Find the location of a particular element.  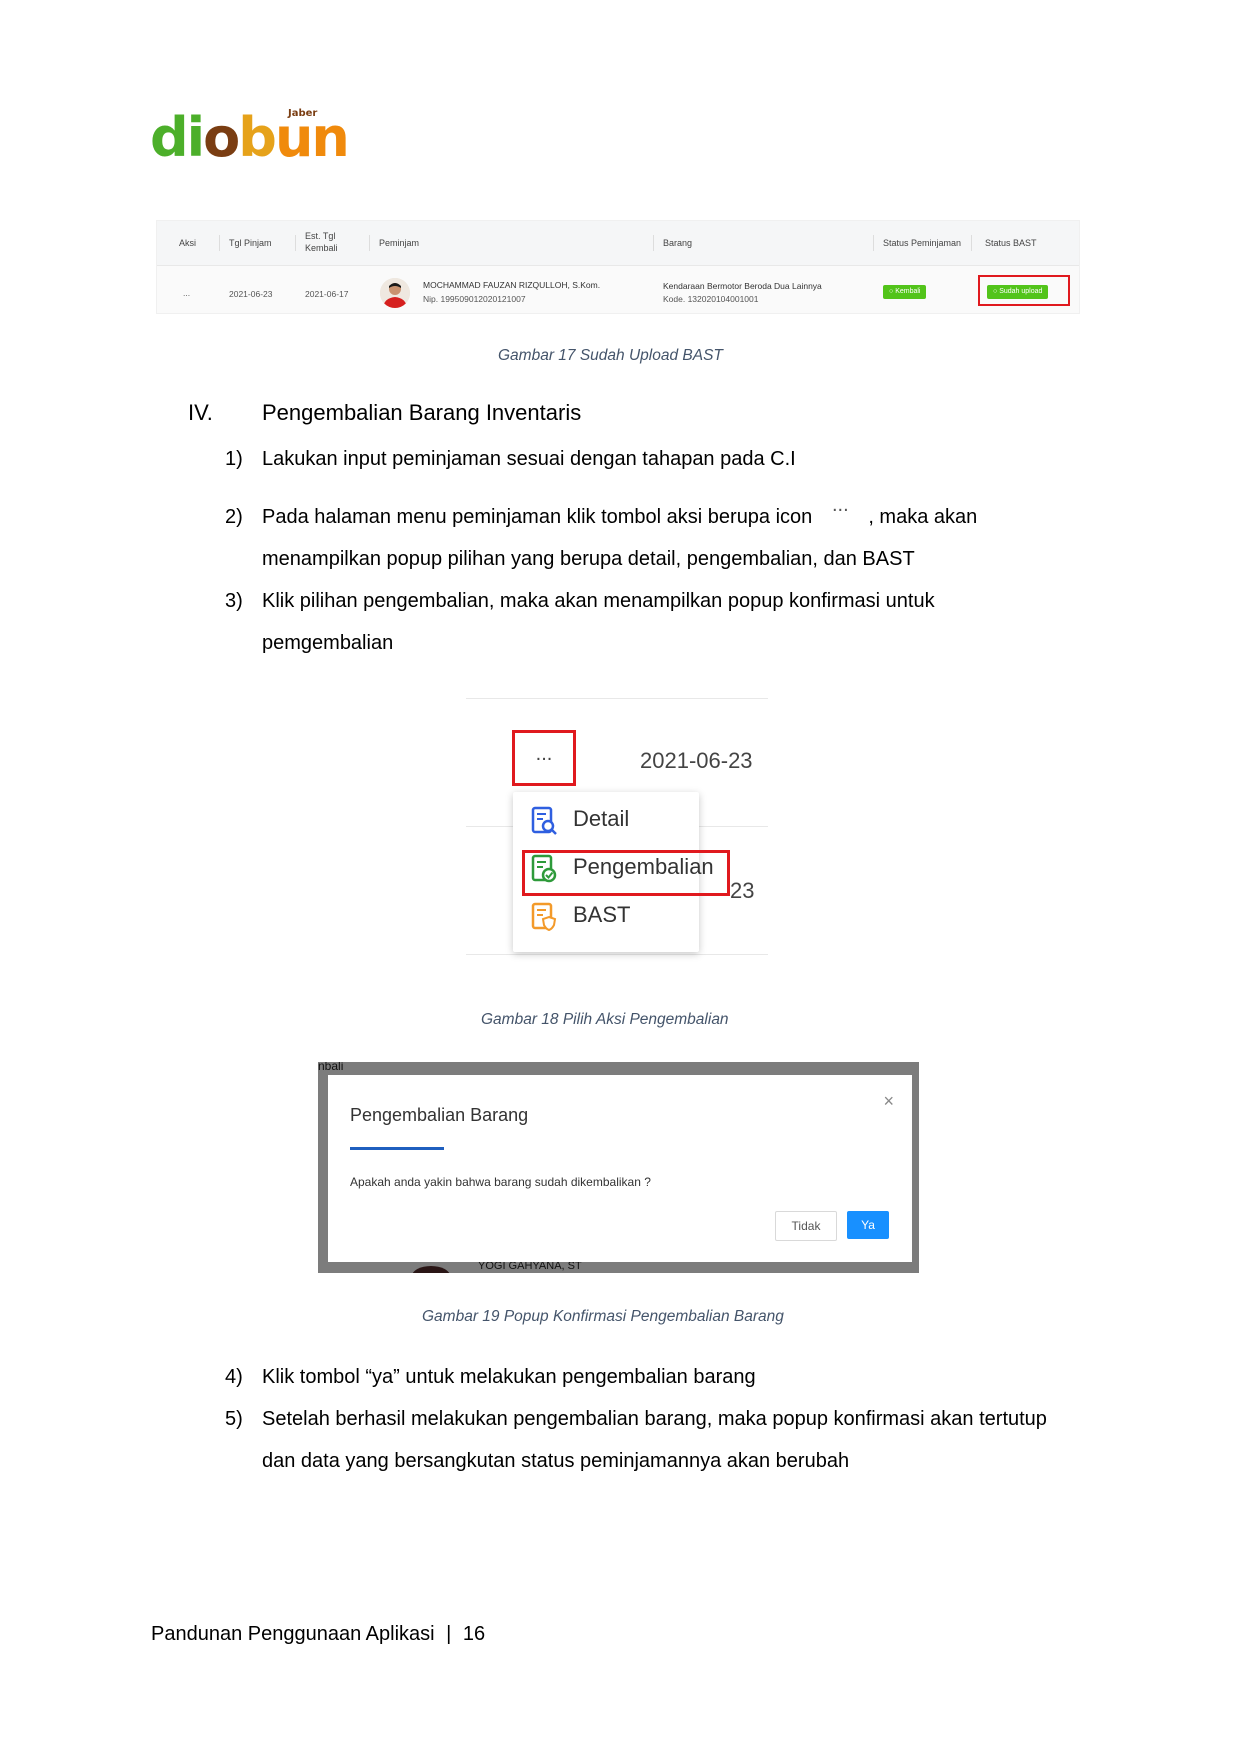

logo-letter: i is located at coordinates (195, 137).